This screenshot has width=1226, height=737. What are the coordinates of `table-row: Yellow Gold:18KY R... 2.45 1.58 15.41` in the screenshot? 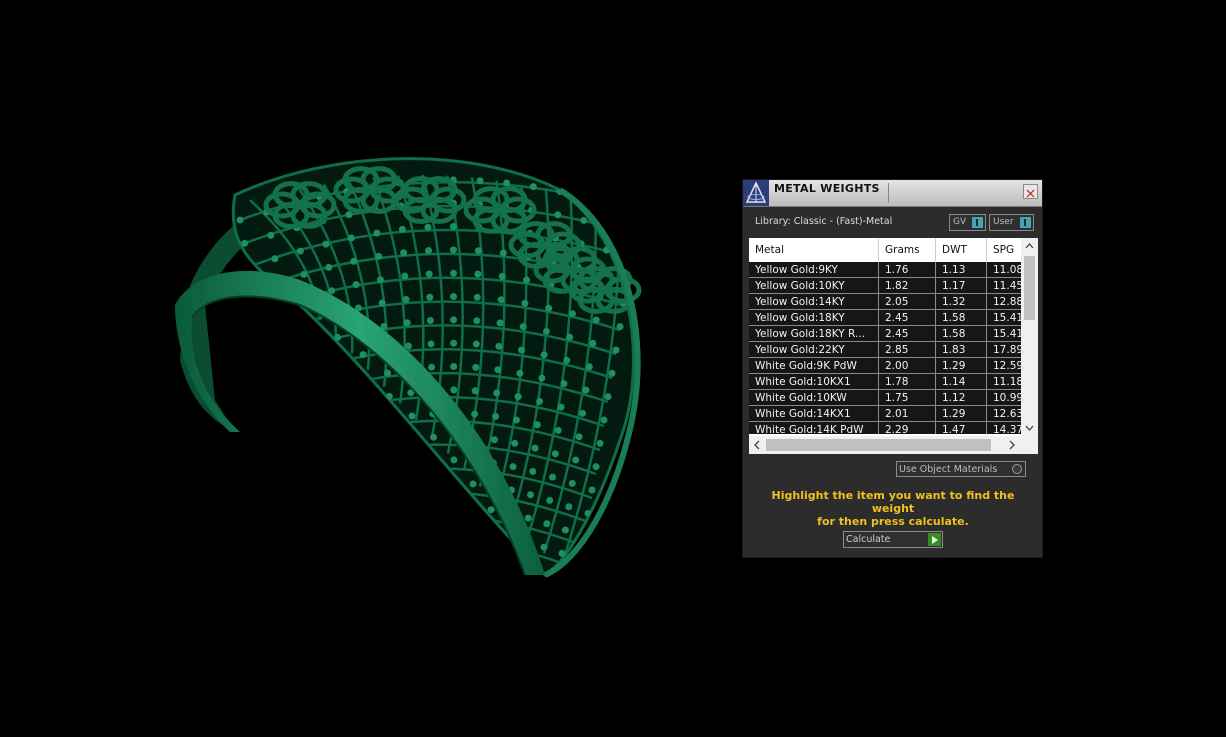 It's located at (885, 334).